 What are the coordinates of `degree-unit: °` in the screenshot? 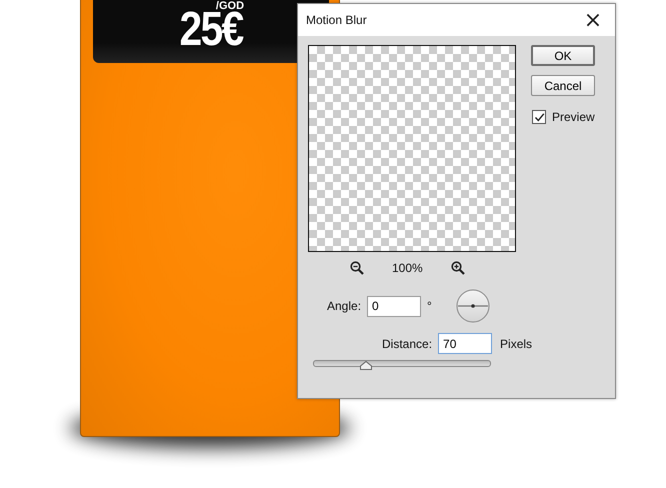 It's located at (429, 306).